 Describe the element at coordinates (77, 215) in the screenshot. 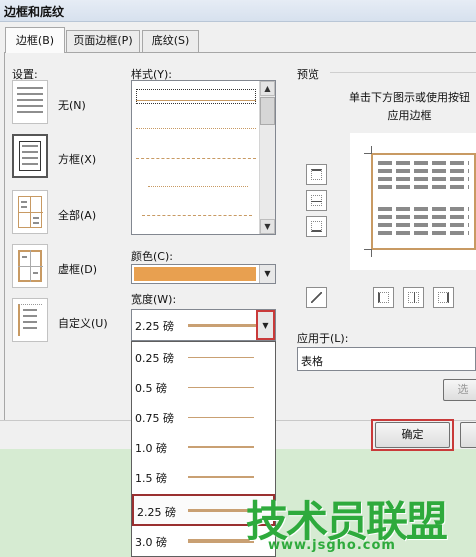

I see `setting-all-label: 全部(A)` at that location.